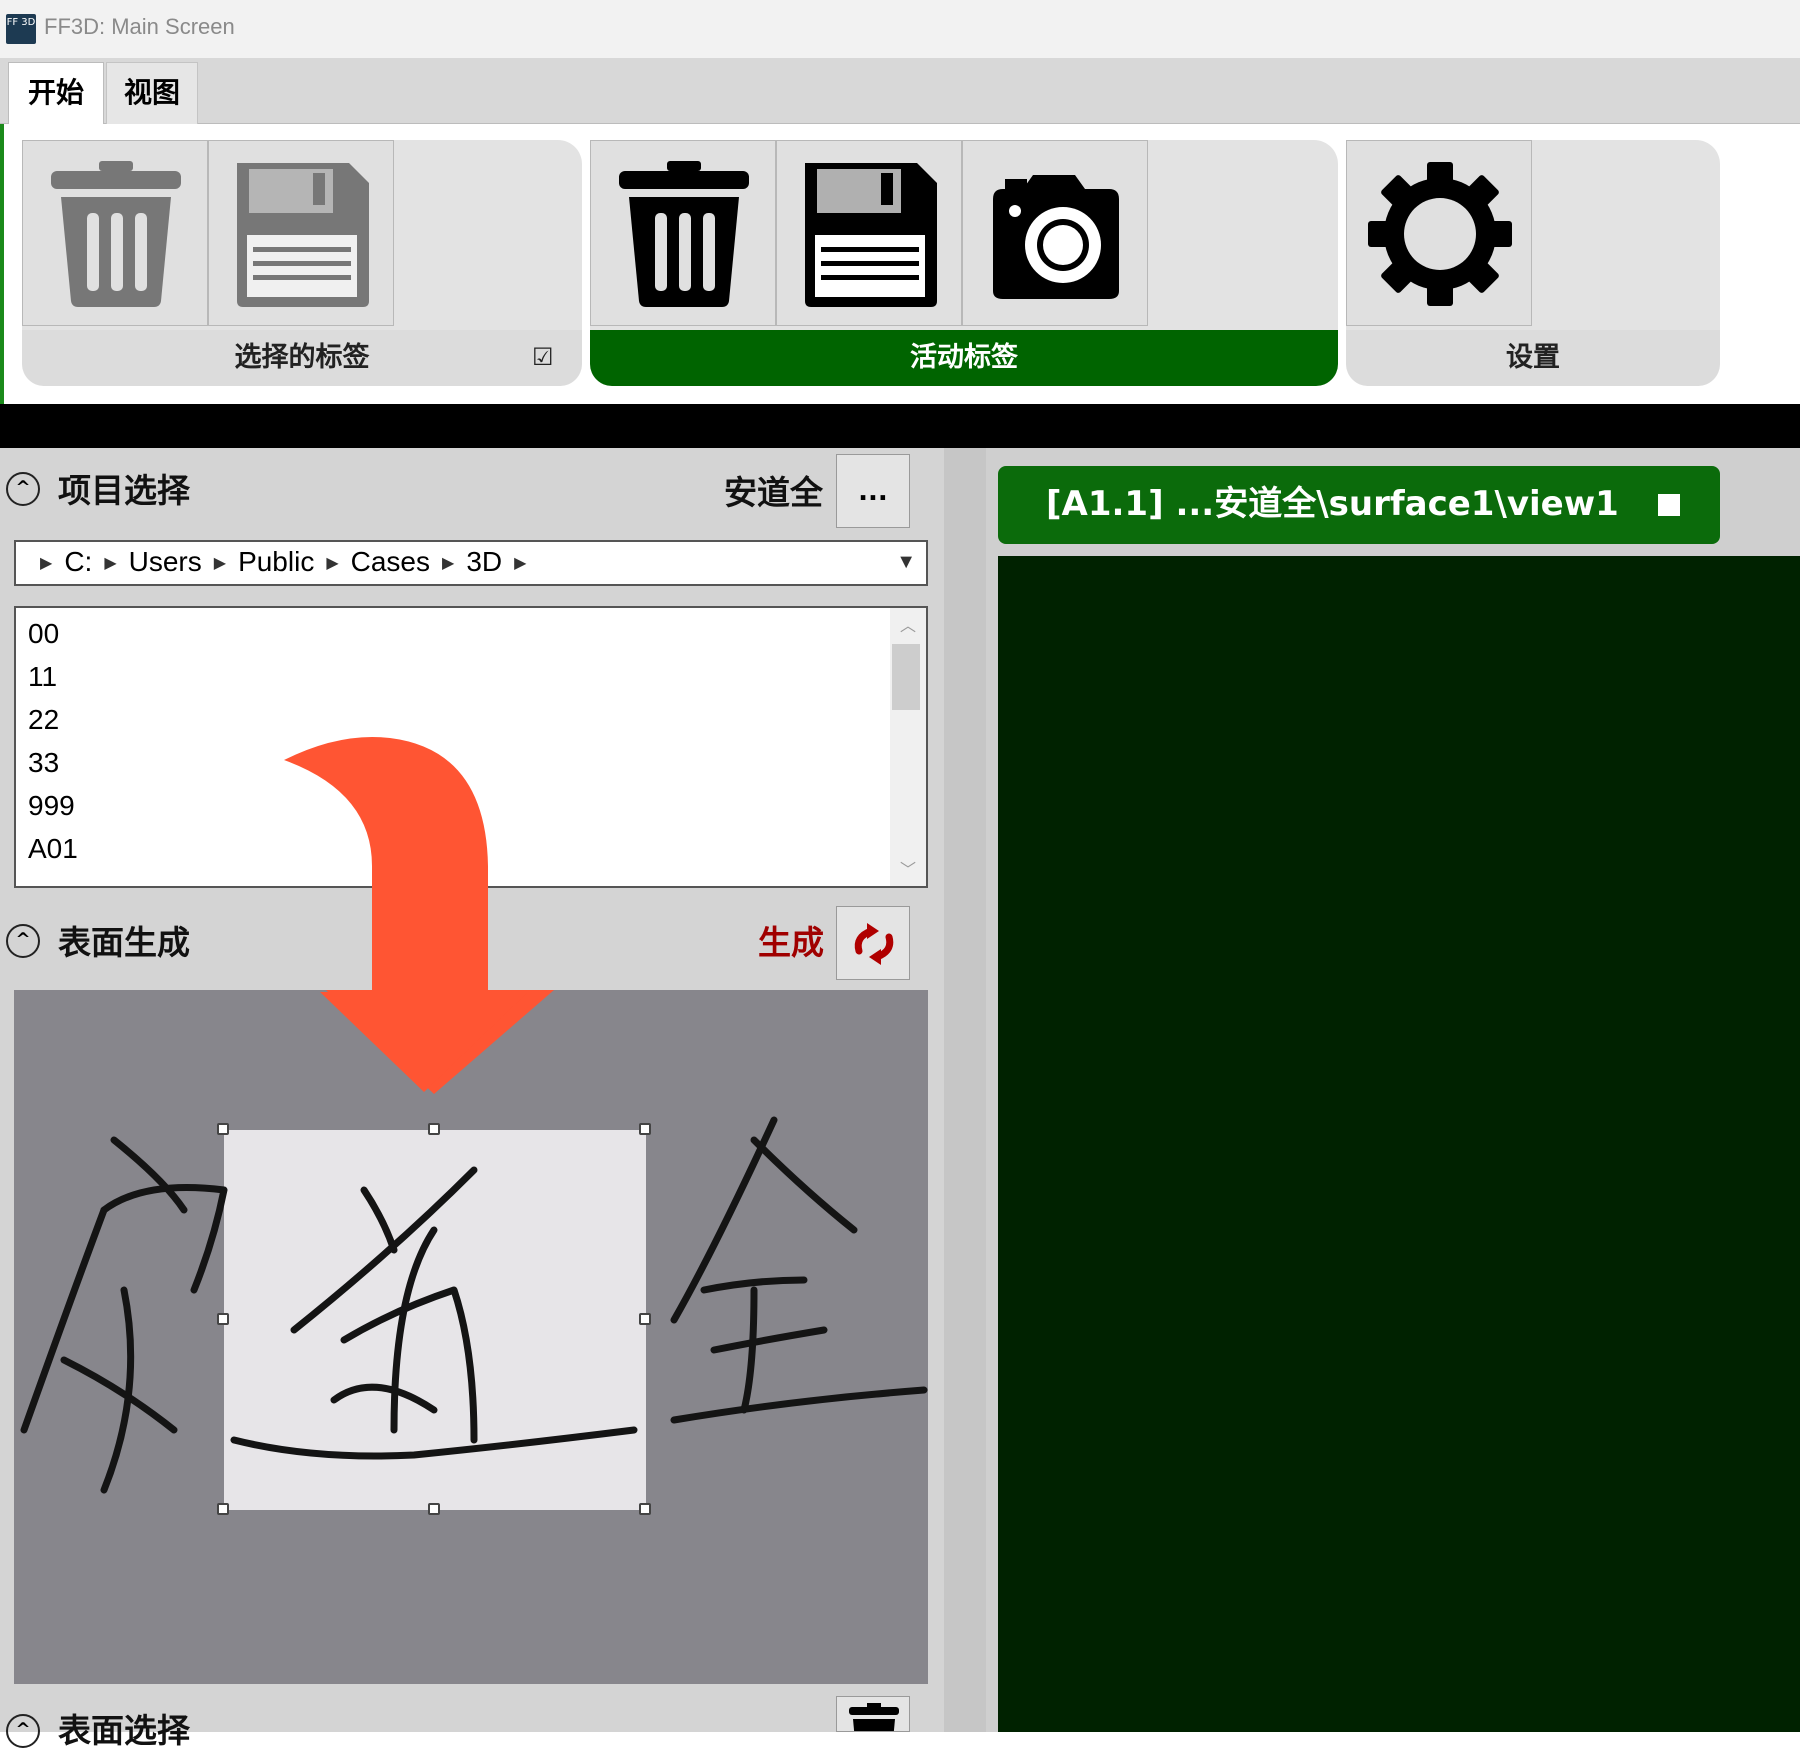  Describe the element at coordinates (900, 91) in the screenshot. I see `tab-strip` at that location.